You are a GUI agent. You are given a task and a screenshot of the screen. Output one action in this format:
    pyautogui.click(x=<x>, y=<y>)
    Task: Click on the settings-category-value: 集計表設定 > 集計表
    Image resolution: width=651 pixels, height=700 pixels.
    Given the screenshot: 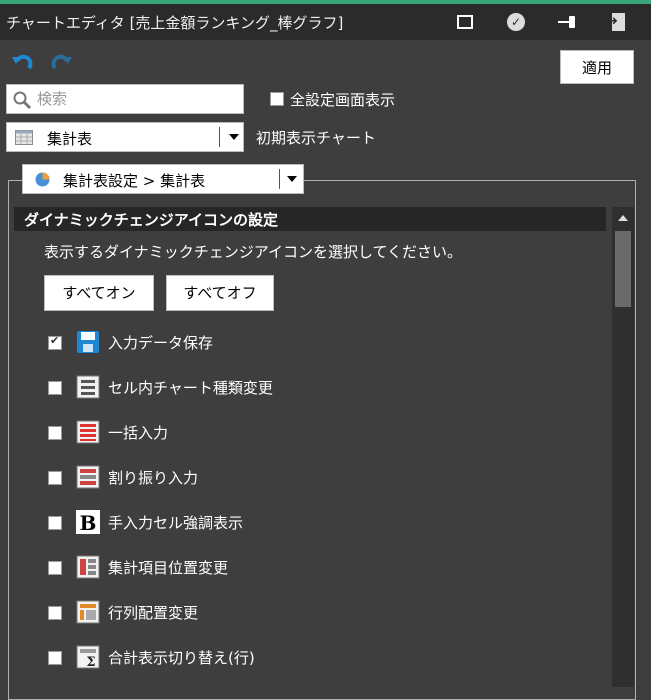 What is the action you would take?
    pyautogui.click(x=134, y=181)
    